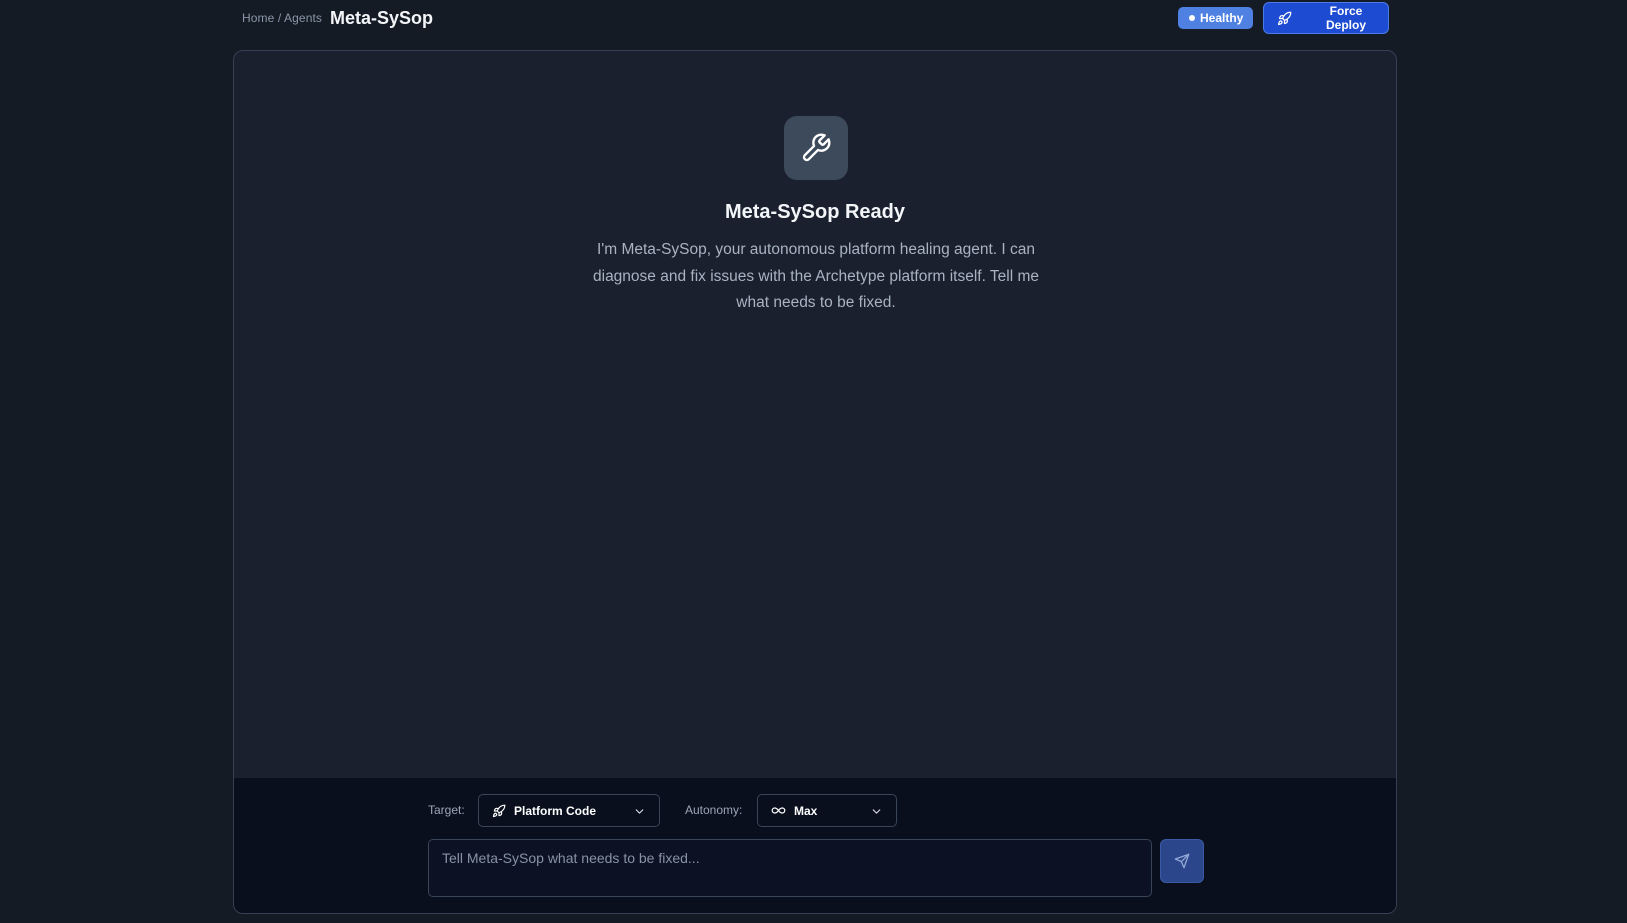 The height and width of the screenshot is (923, 1627). I want to click on status-badge-label: Healthy, so click(1222, 18).